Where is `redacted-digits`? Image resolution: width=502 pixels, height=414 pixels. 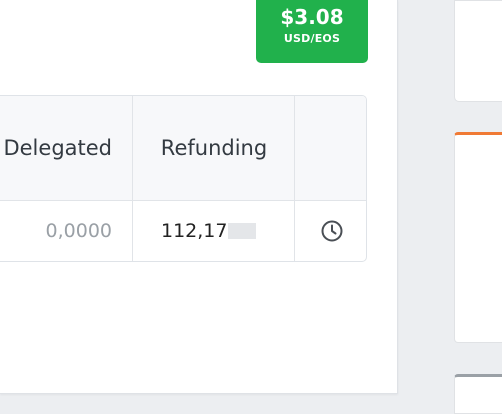 redacted-digits is located at coordinates (242, 231).